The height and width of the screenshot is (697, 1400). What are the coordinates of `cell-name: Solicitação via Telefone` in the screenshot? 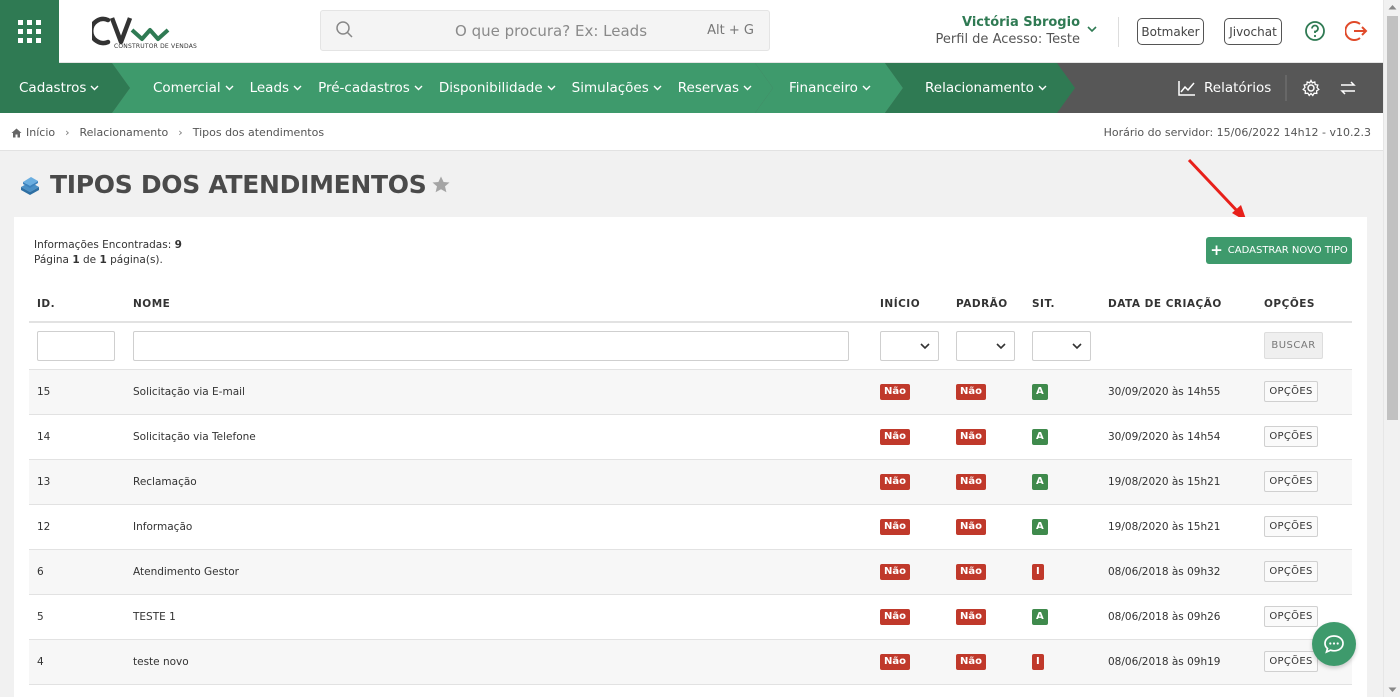 It's located at (498, 437).